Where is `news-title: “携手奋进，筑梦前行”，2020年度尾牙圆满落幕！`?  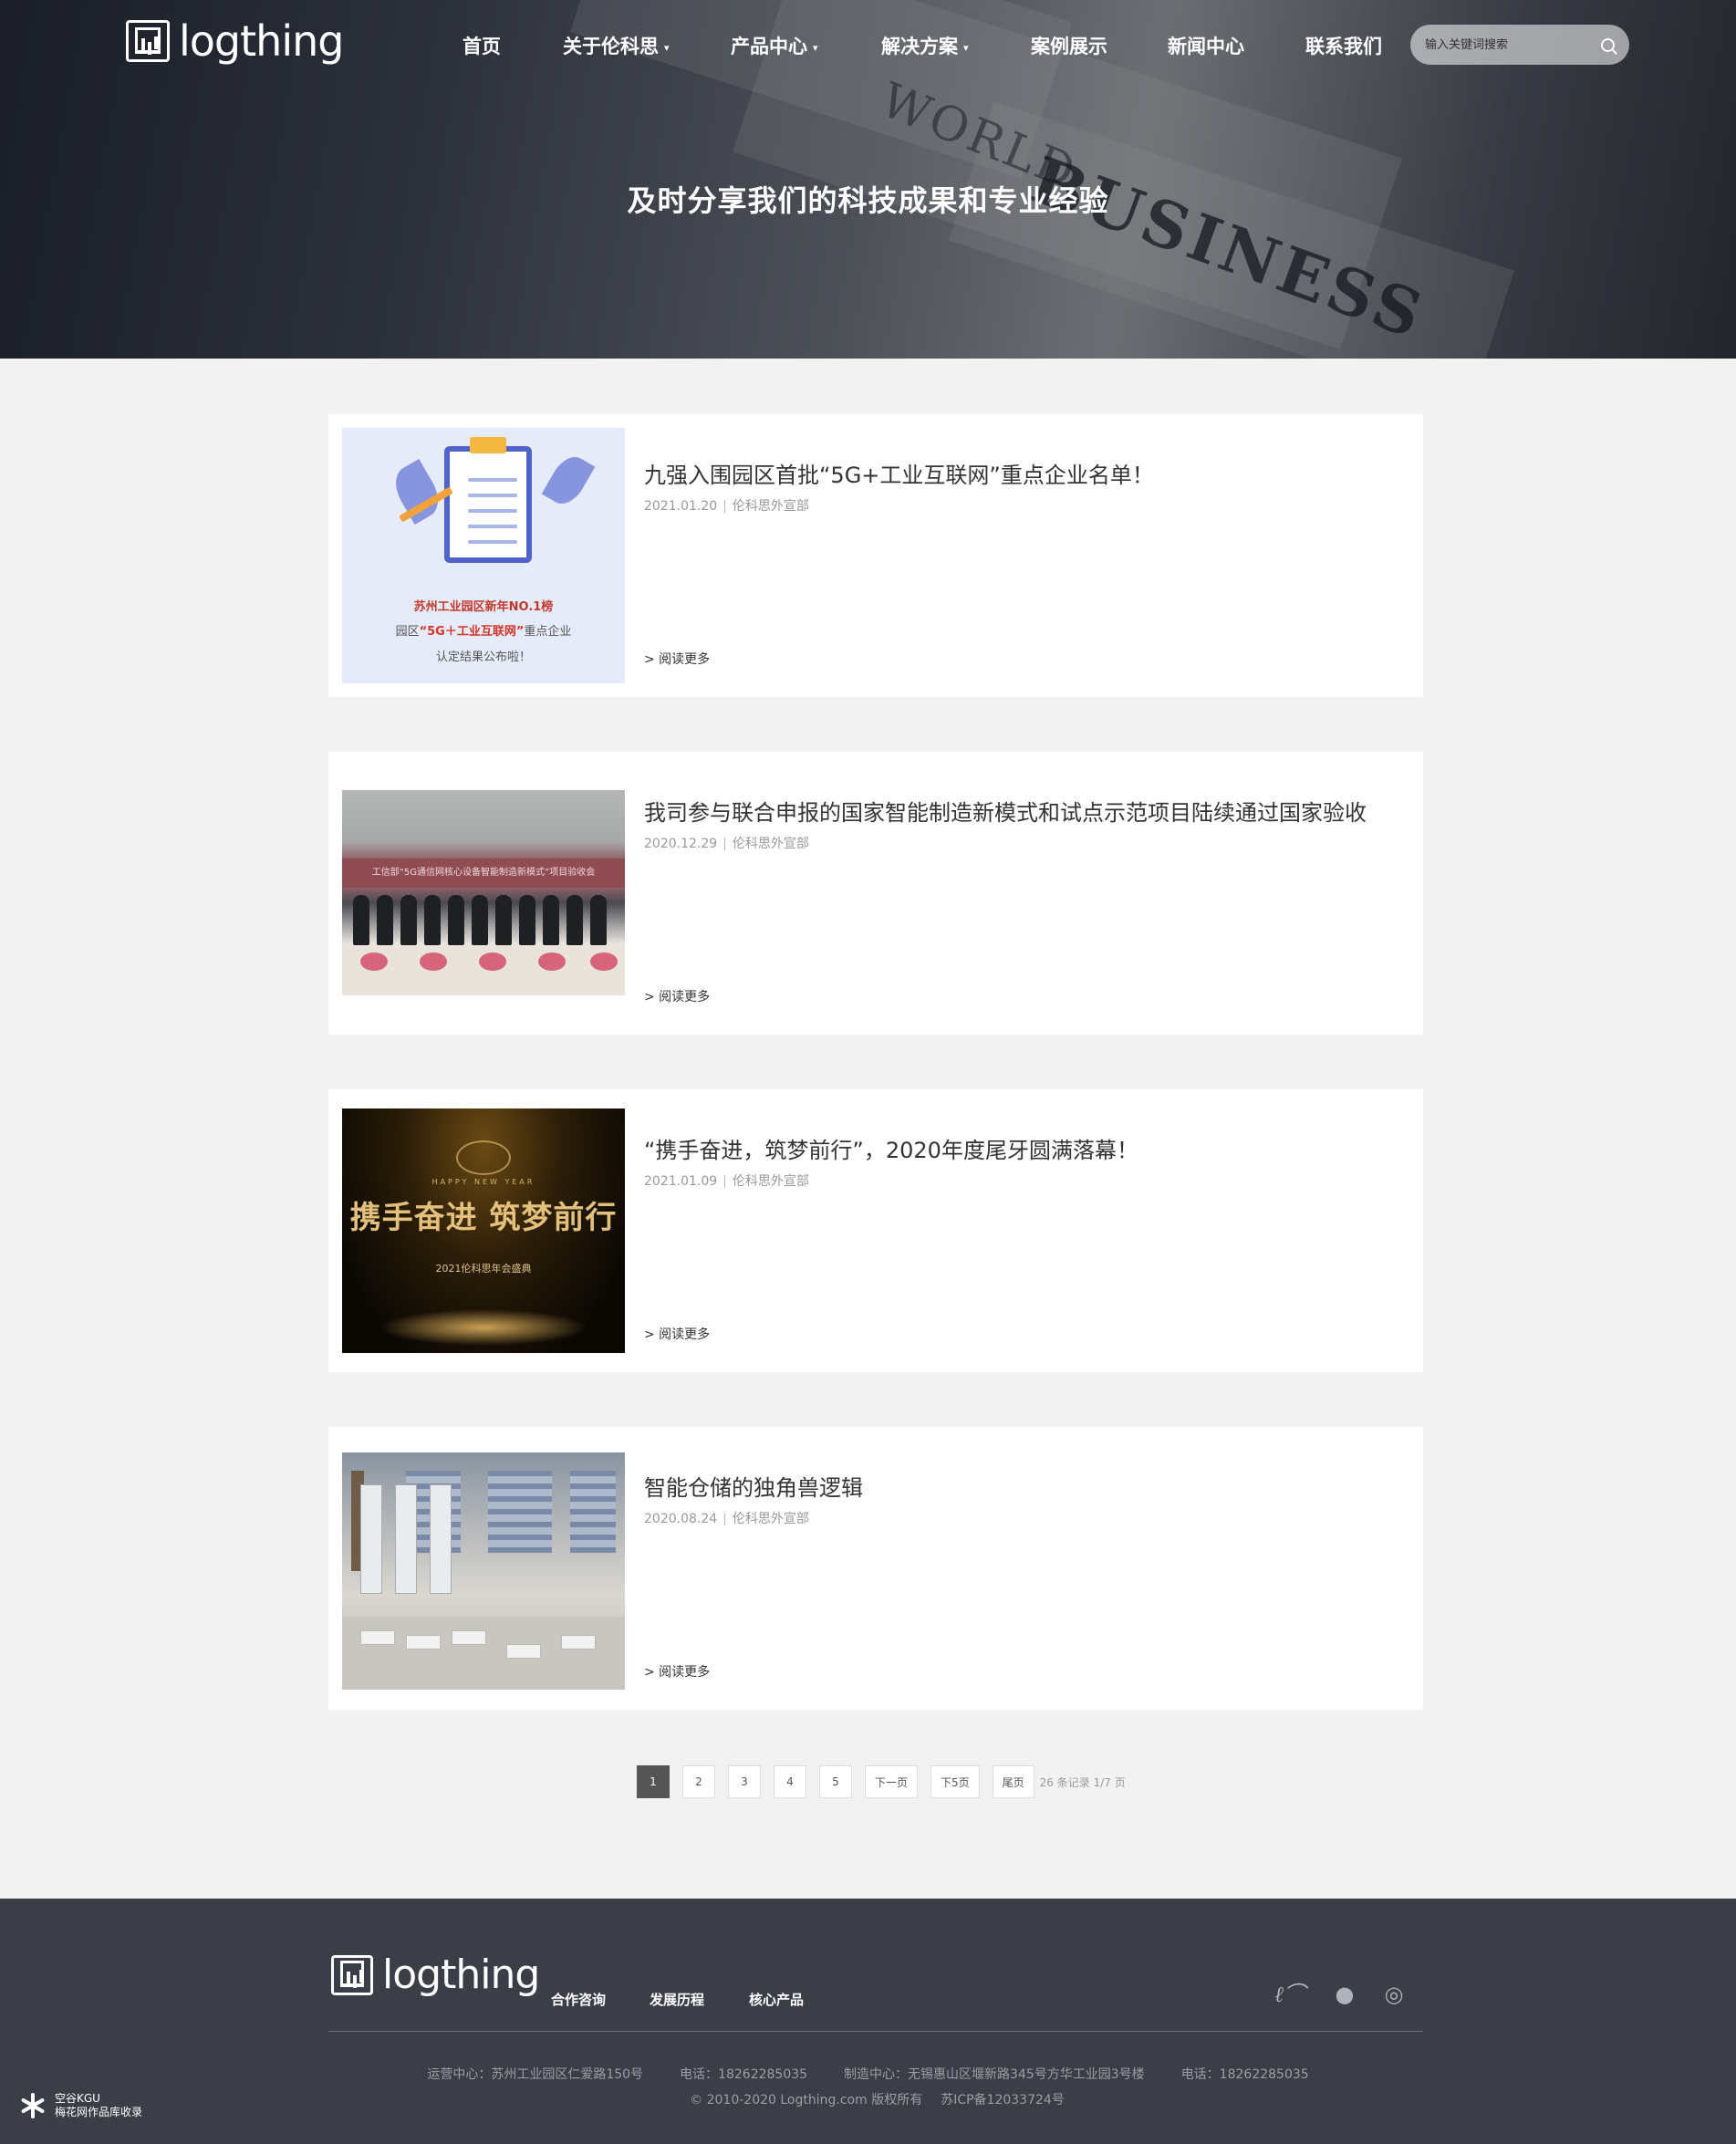 news-title: “携手奋进，筑梦前行”，2020年度尾牙圆满落幕！ is located at coordinates (891, 1148).